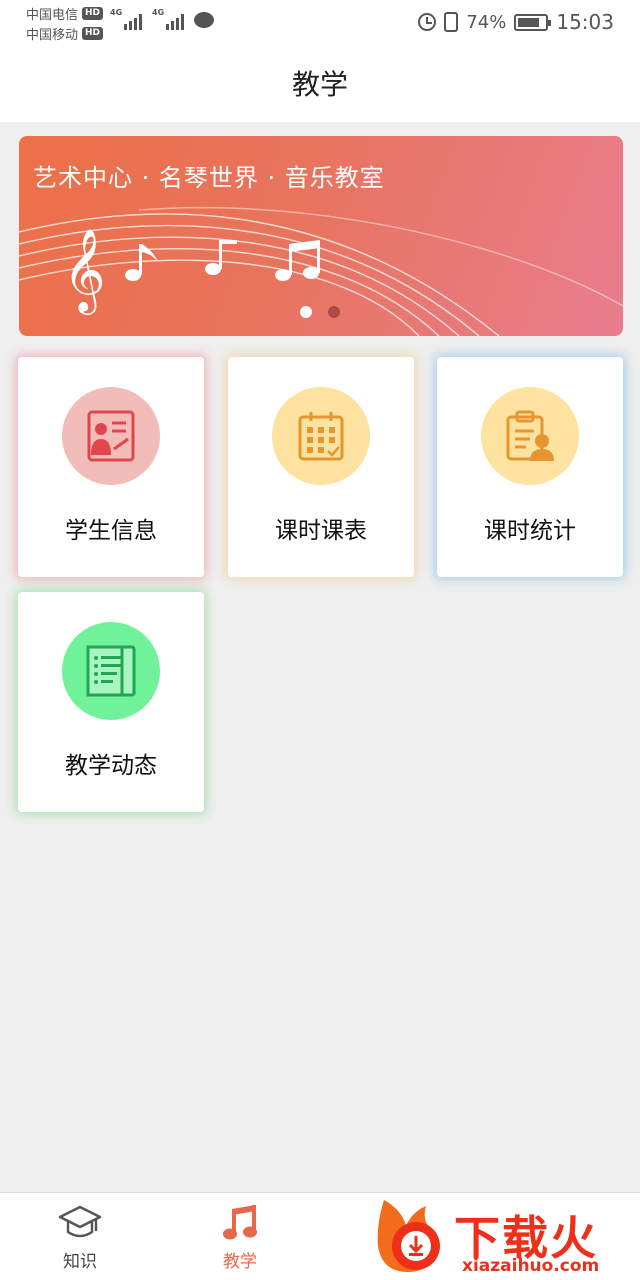  What do you see at coordinates (80, 1262) in the screenshot?
I see `nav-label-knowledge: 知识` at bounding box center [80, 1262].